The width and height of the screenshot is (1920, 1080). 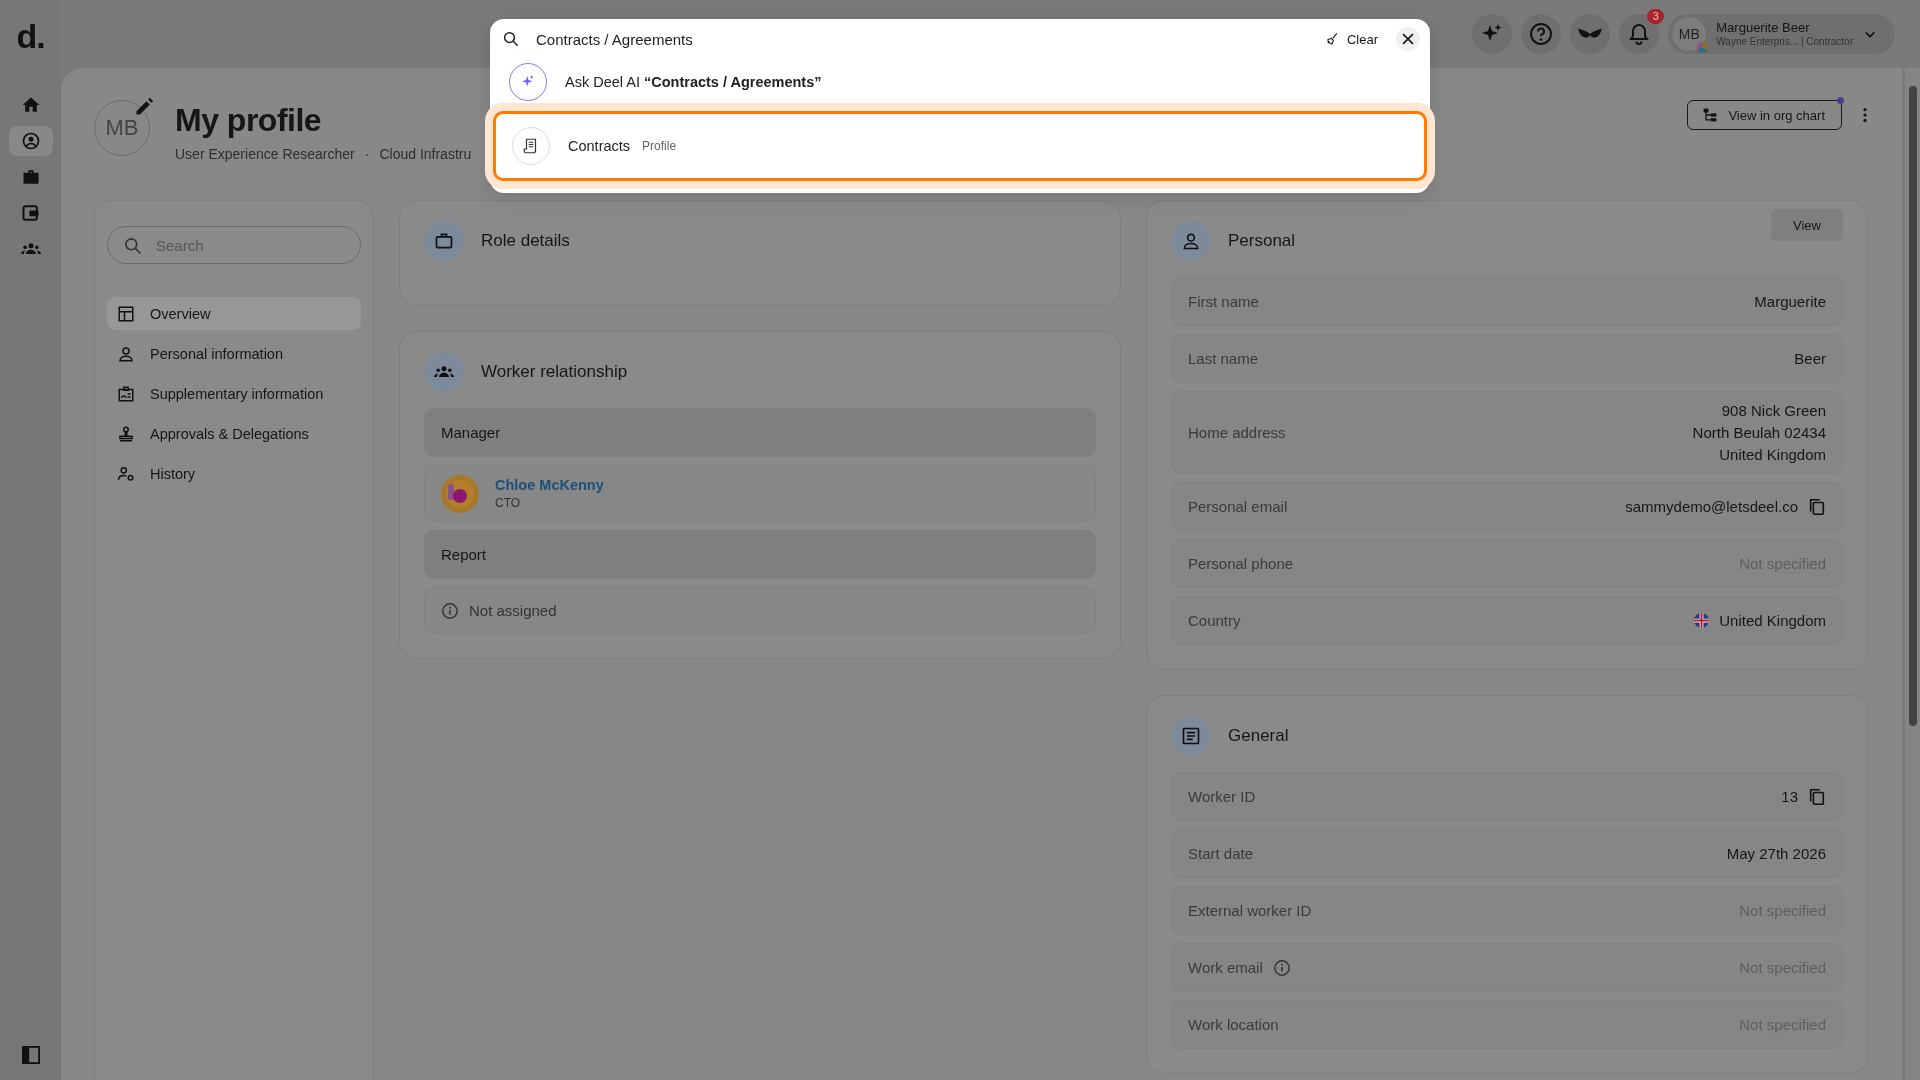 What do you see at coordinates (126, 313) in the screenshot?
I see `layout-icon` at bounding box center [126, 313].